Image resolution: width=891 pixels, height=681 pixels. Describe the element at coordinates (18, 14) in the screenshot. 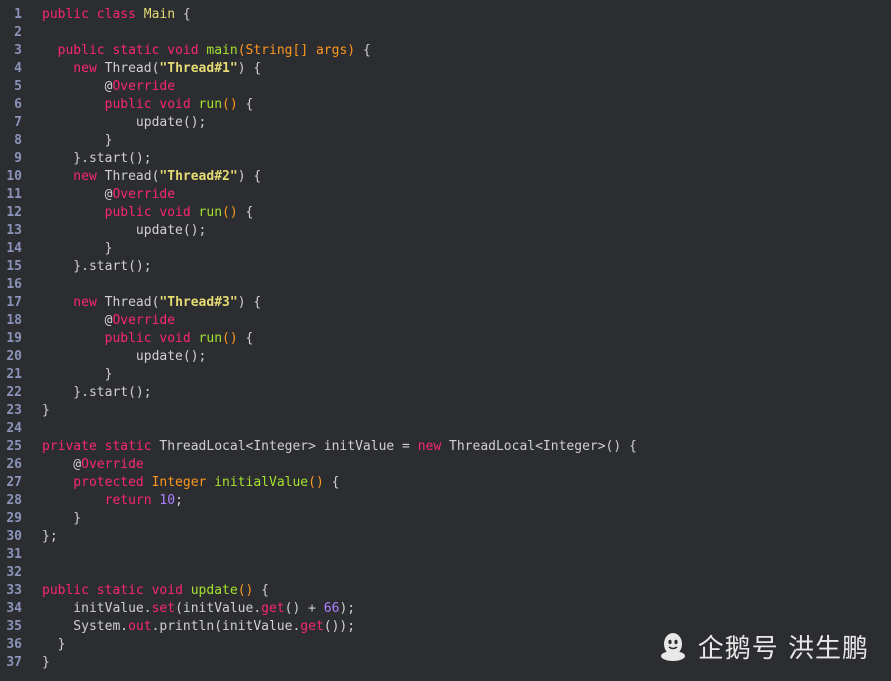

I see `line-number: 1` at that location.